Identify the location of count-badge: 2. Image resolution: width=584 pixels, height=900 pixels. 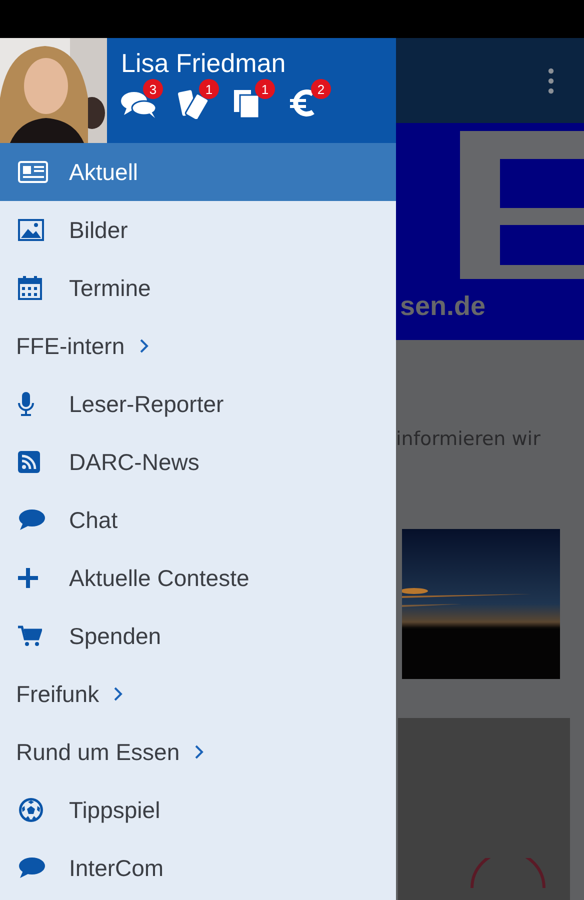
(321, 89).